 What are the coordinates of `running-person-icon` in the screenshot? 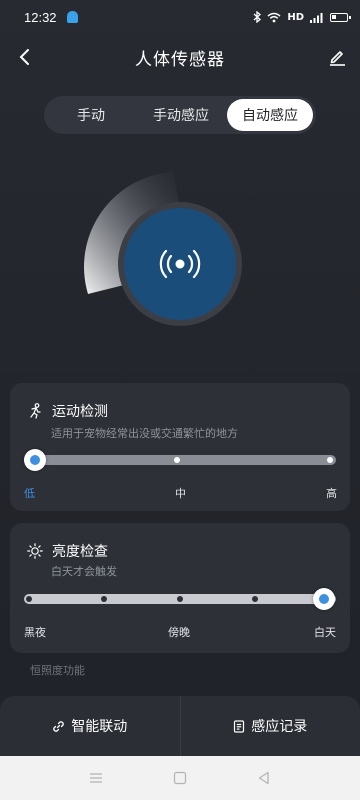 It's located at (35, 411).